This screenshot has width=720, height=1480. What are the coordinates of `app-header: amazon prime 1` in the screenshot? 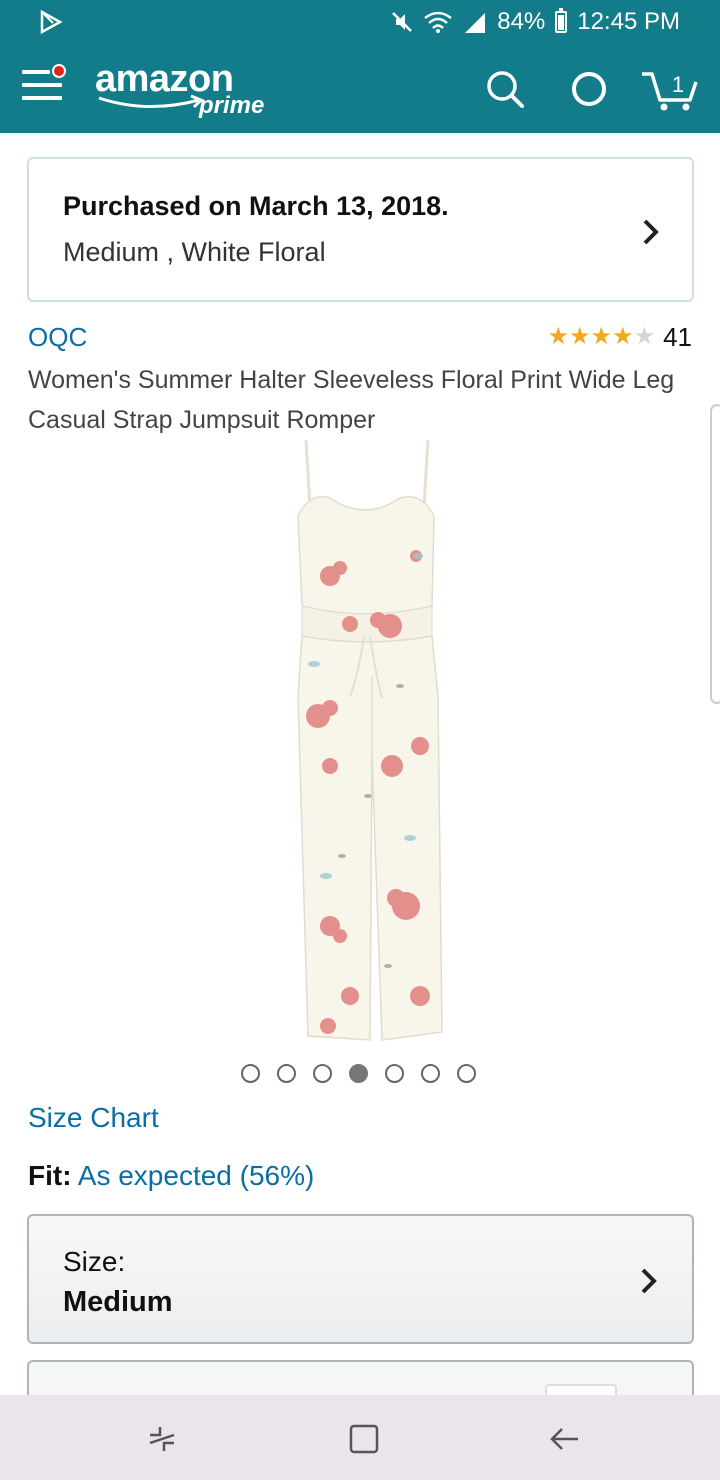 It's located at (360, 88).